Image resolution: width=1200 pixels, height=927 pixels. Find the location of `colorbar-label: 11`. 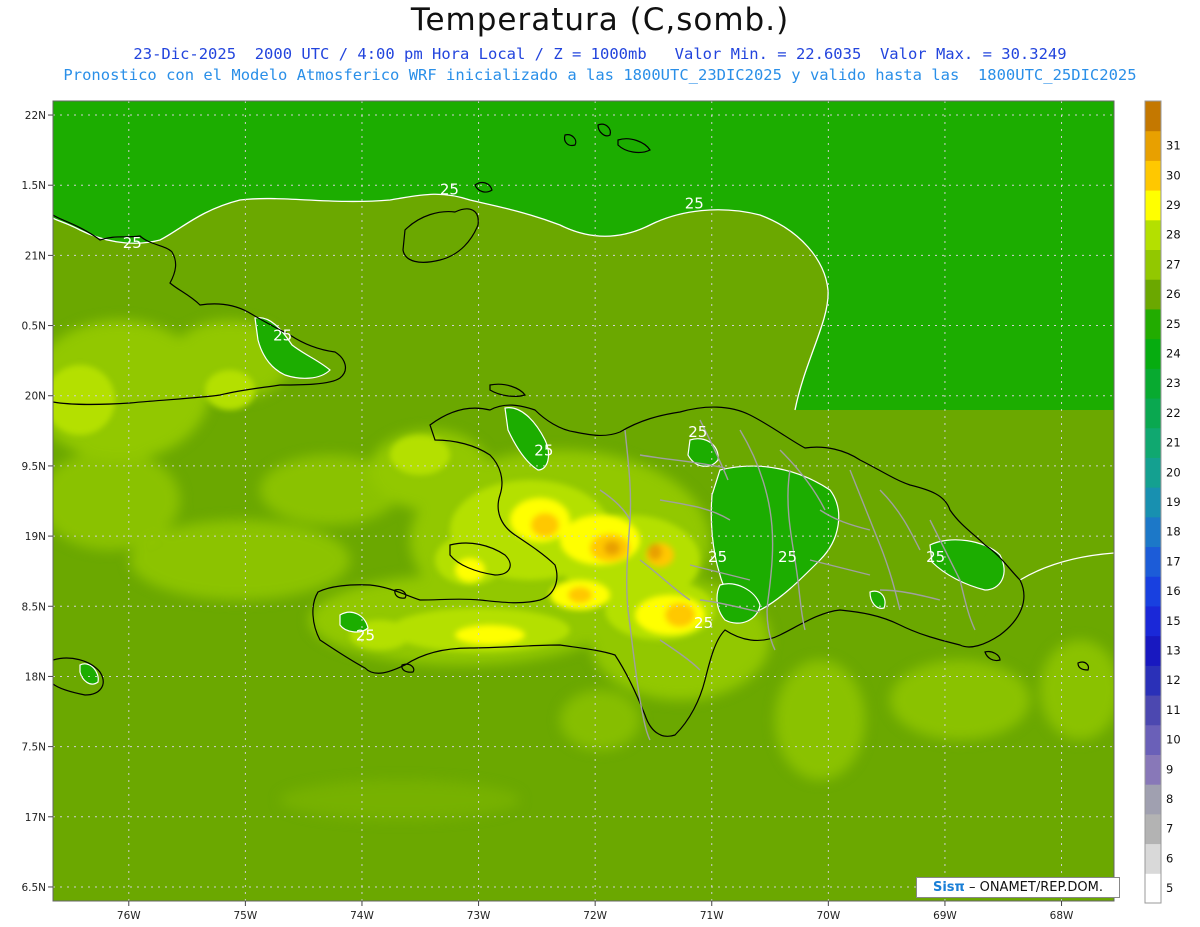

colorbar-label: 11 is located at coordinates (1173, 710).